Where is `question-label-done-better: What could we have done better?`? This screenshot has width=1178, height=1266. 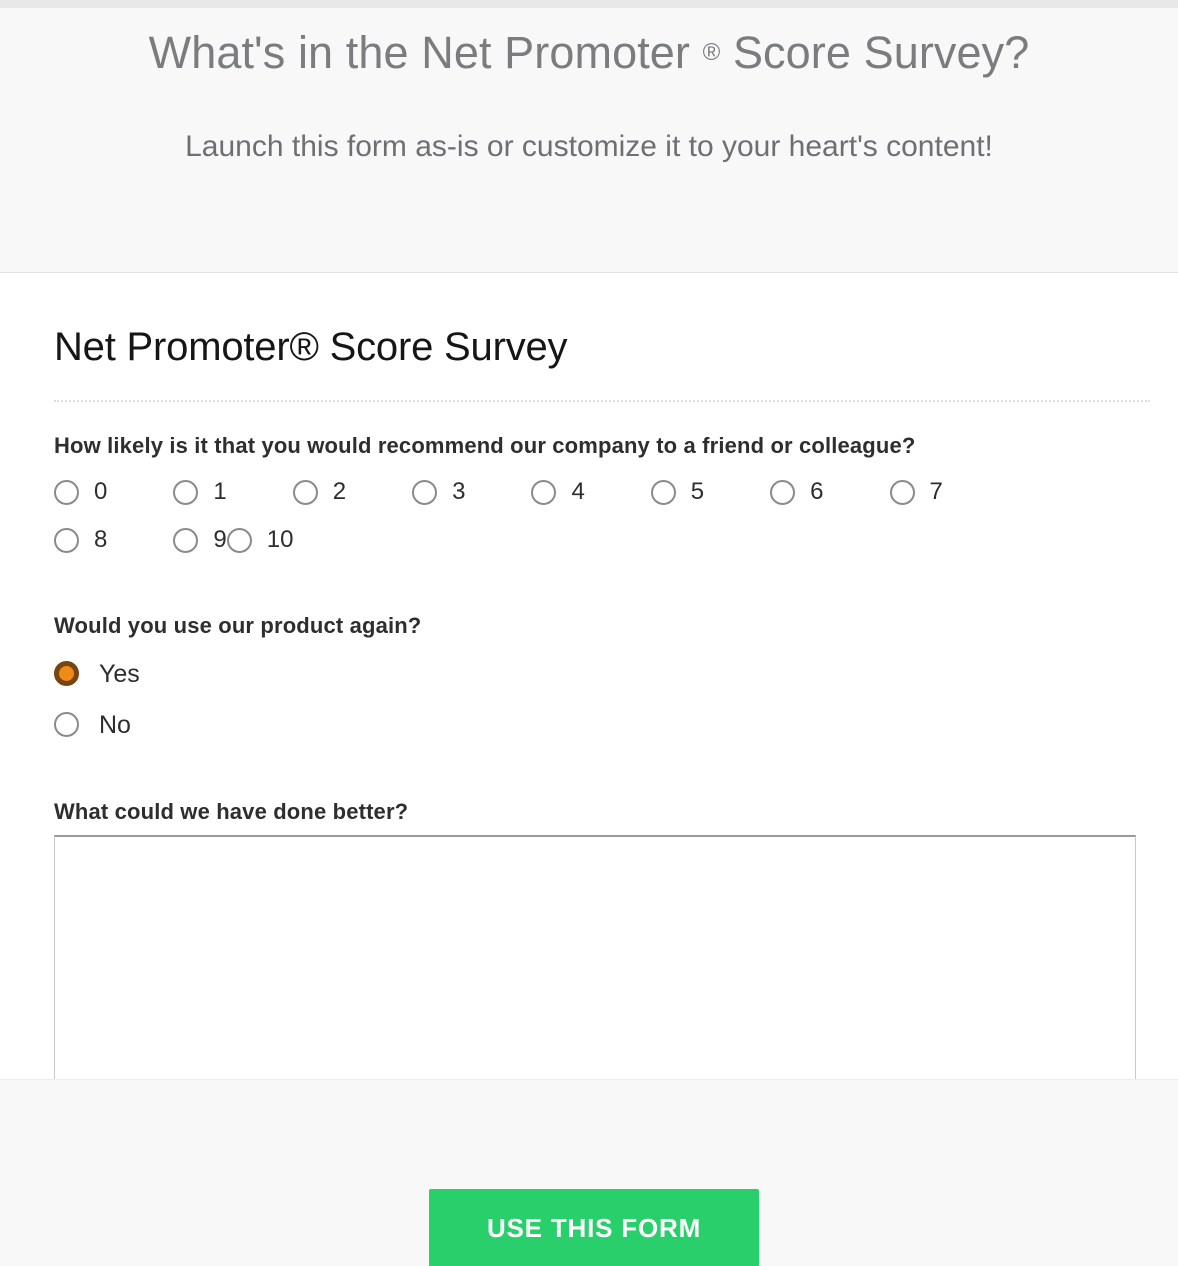
question-label-done-better: What could we have done better? is located at coordinates (231, 811).